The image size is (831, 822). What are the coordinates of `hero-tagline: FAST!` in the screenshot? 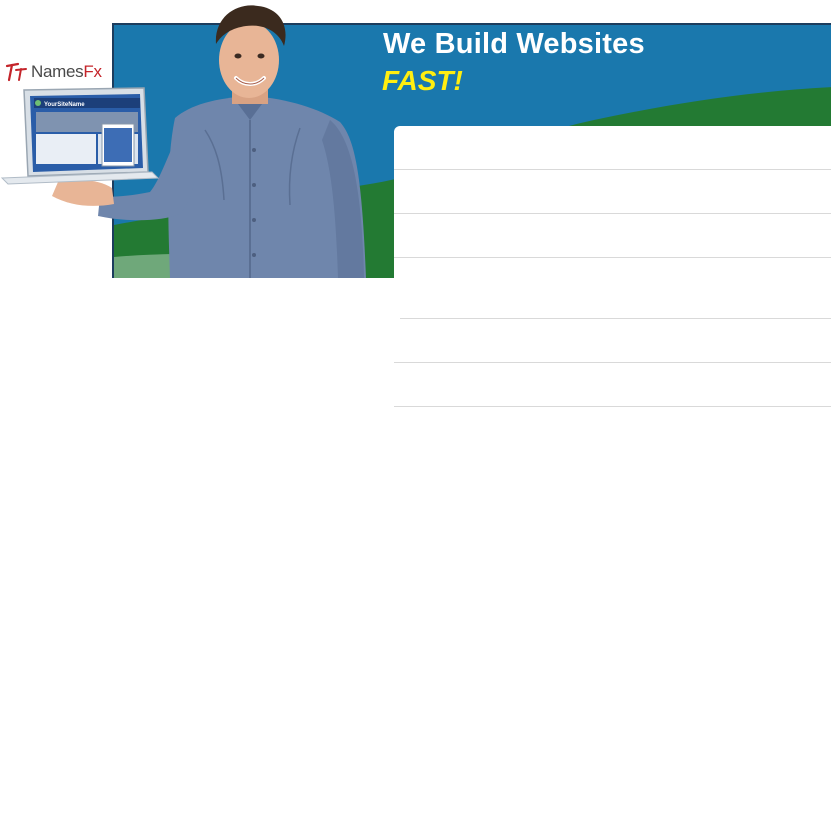 It's located at (422, 80).